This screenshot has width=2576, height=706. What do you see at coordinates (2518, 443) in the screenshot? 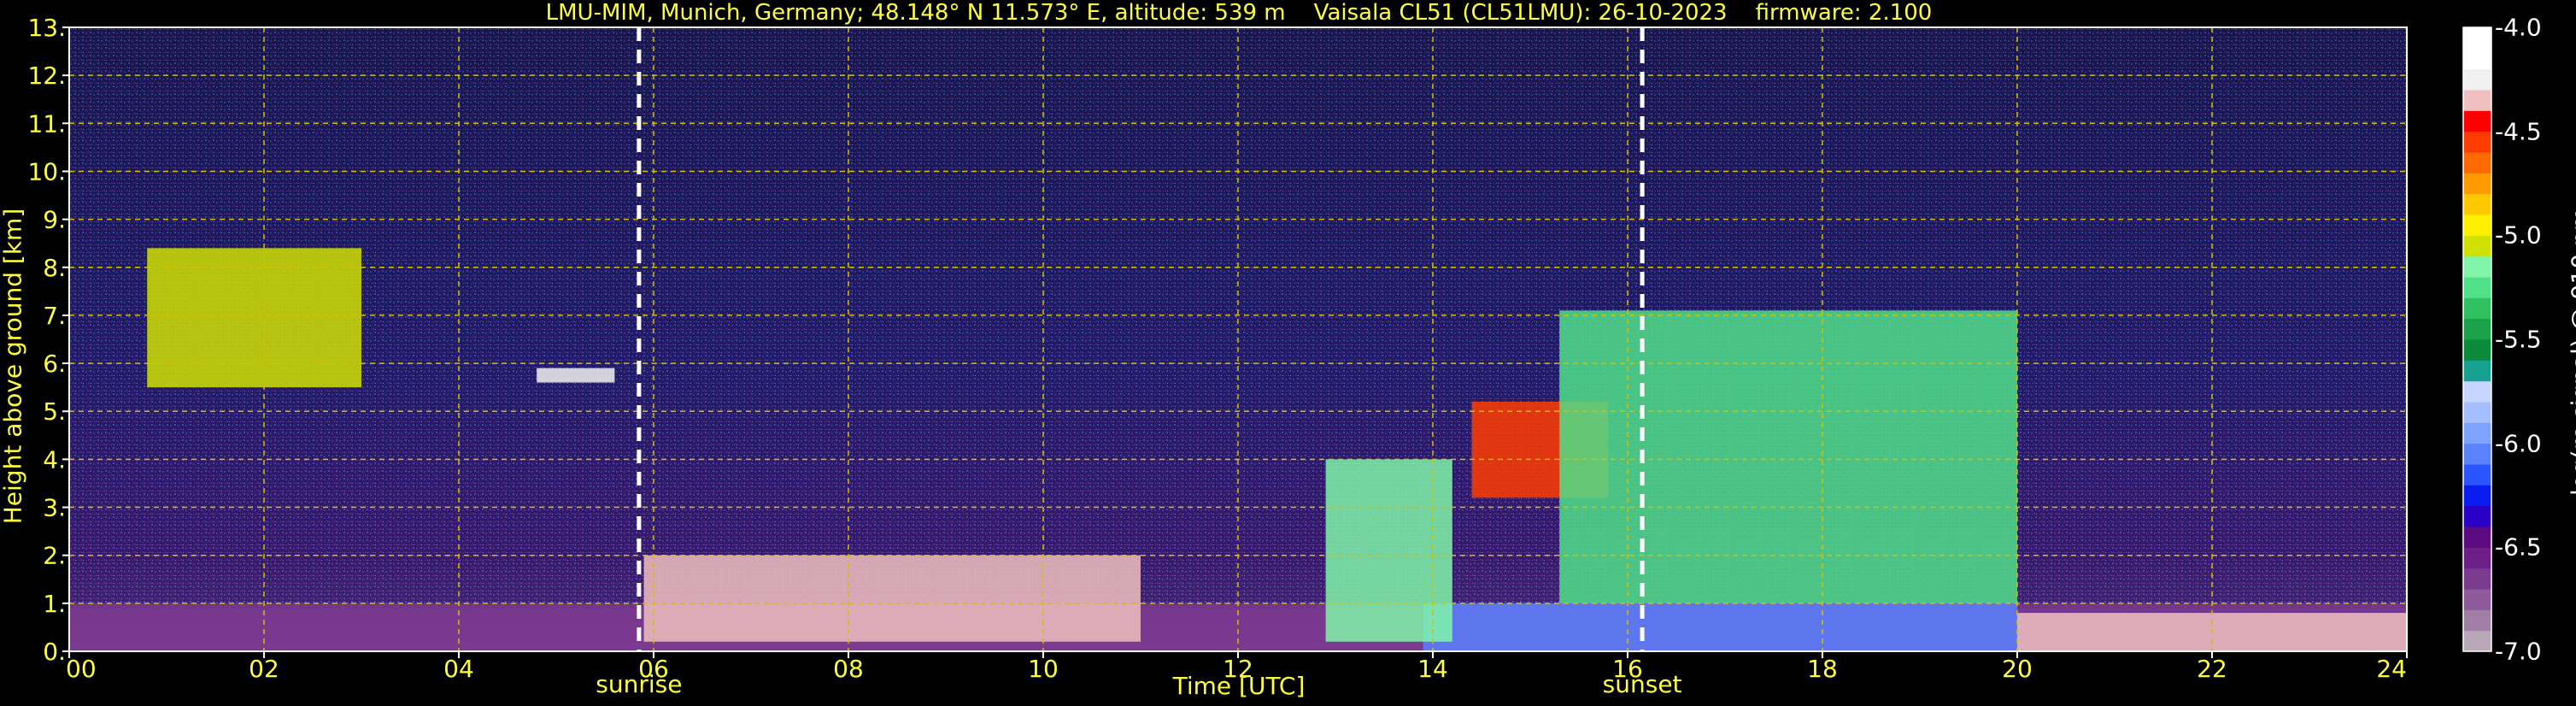
I see `colorbar-tick-label: -6.0` at bounding box center [2518, 443].